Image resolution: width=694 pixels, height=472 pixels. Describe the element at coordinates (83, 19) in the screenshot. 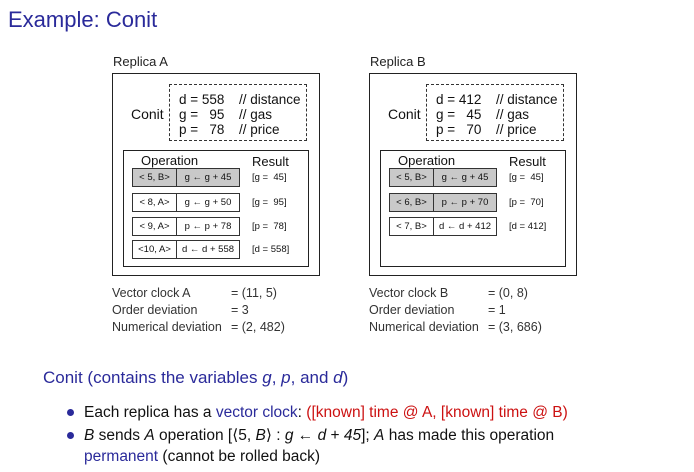

I see `slide-title: Example: Conit` at that location.